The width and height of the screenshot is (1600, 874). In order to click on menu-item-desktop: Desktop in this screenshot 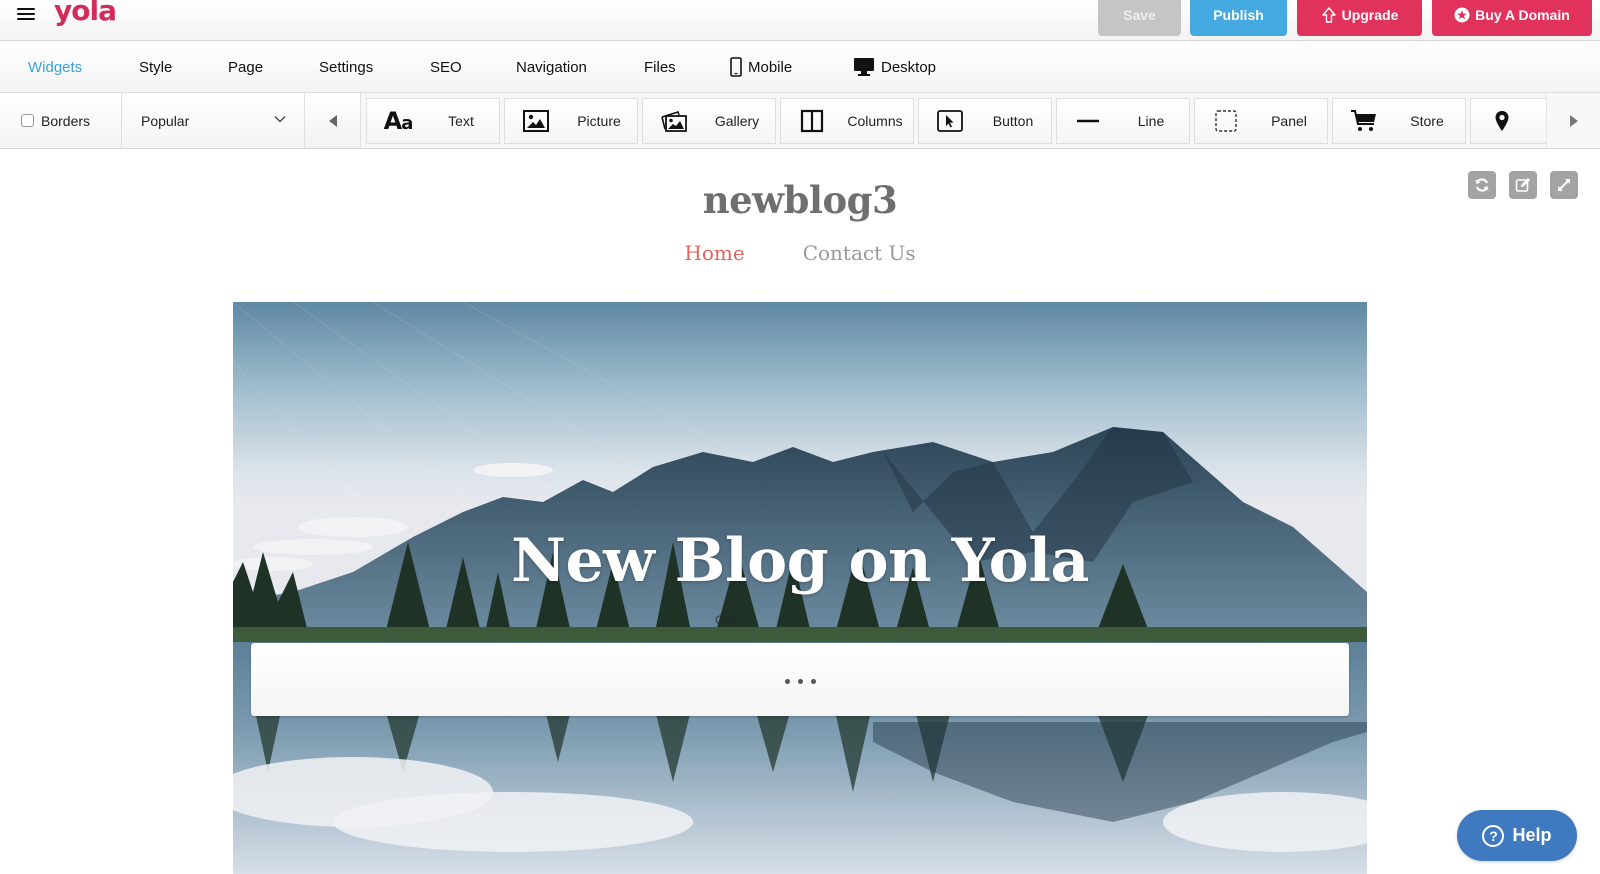, I will do `click(894, 67)`.